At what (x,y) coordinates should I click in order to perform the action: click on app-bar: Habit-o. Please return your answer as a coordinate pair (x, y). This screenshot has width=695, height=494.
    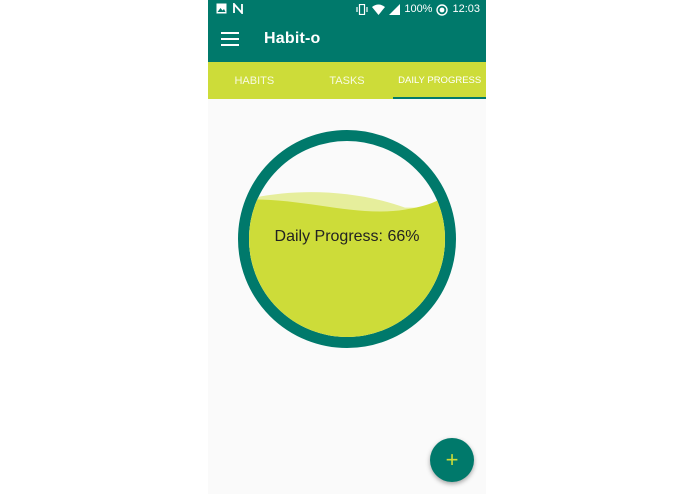
    Looking at the image, I should click on (347, 40).